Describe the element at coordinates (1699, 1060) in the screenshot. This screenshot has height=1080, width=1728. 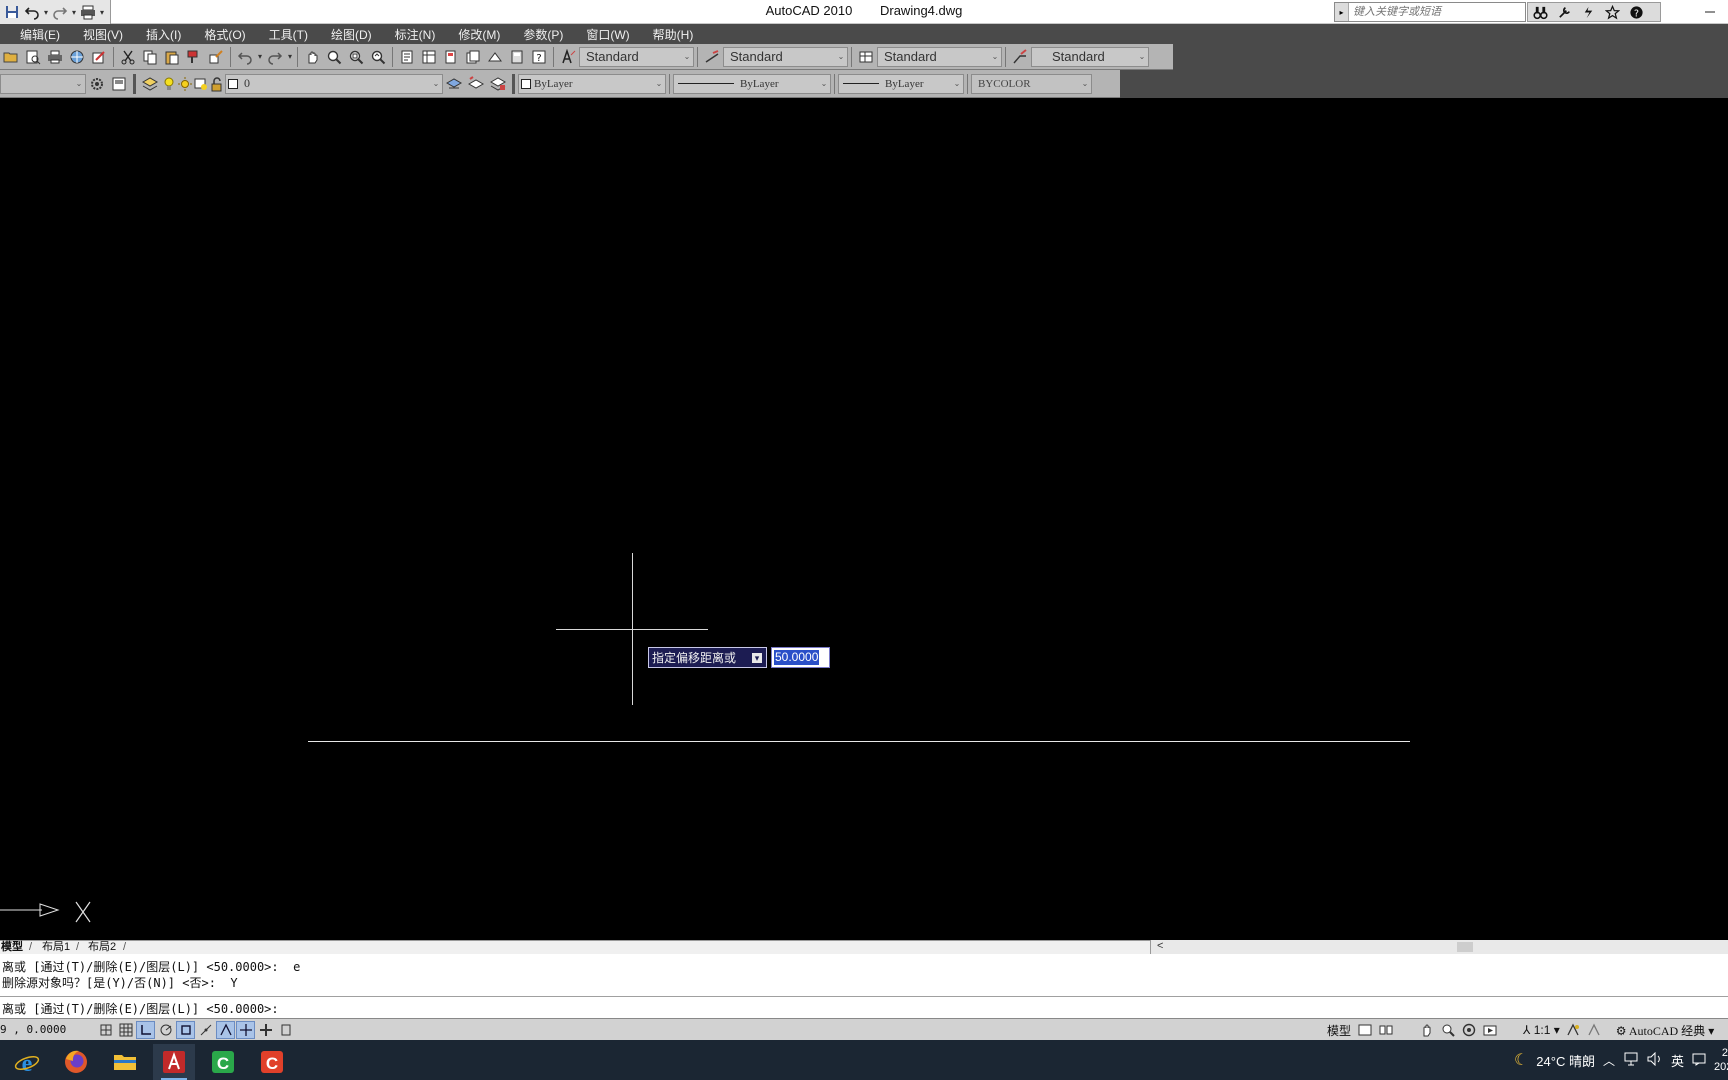
I see `notification-icon` at that location.